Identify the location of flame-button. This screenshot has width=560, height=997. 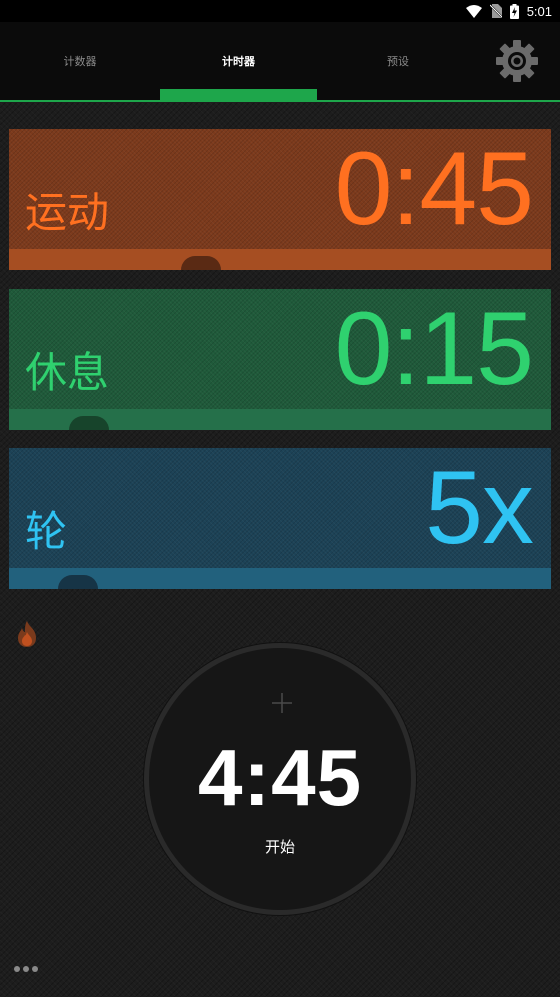
(27, 634).